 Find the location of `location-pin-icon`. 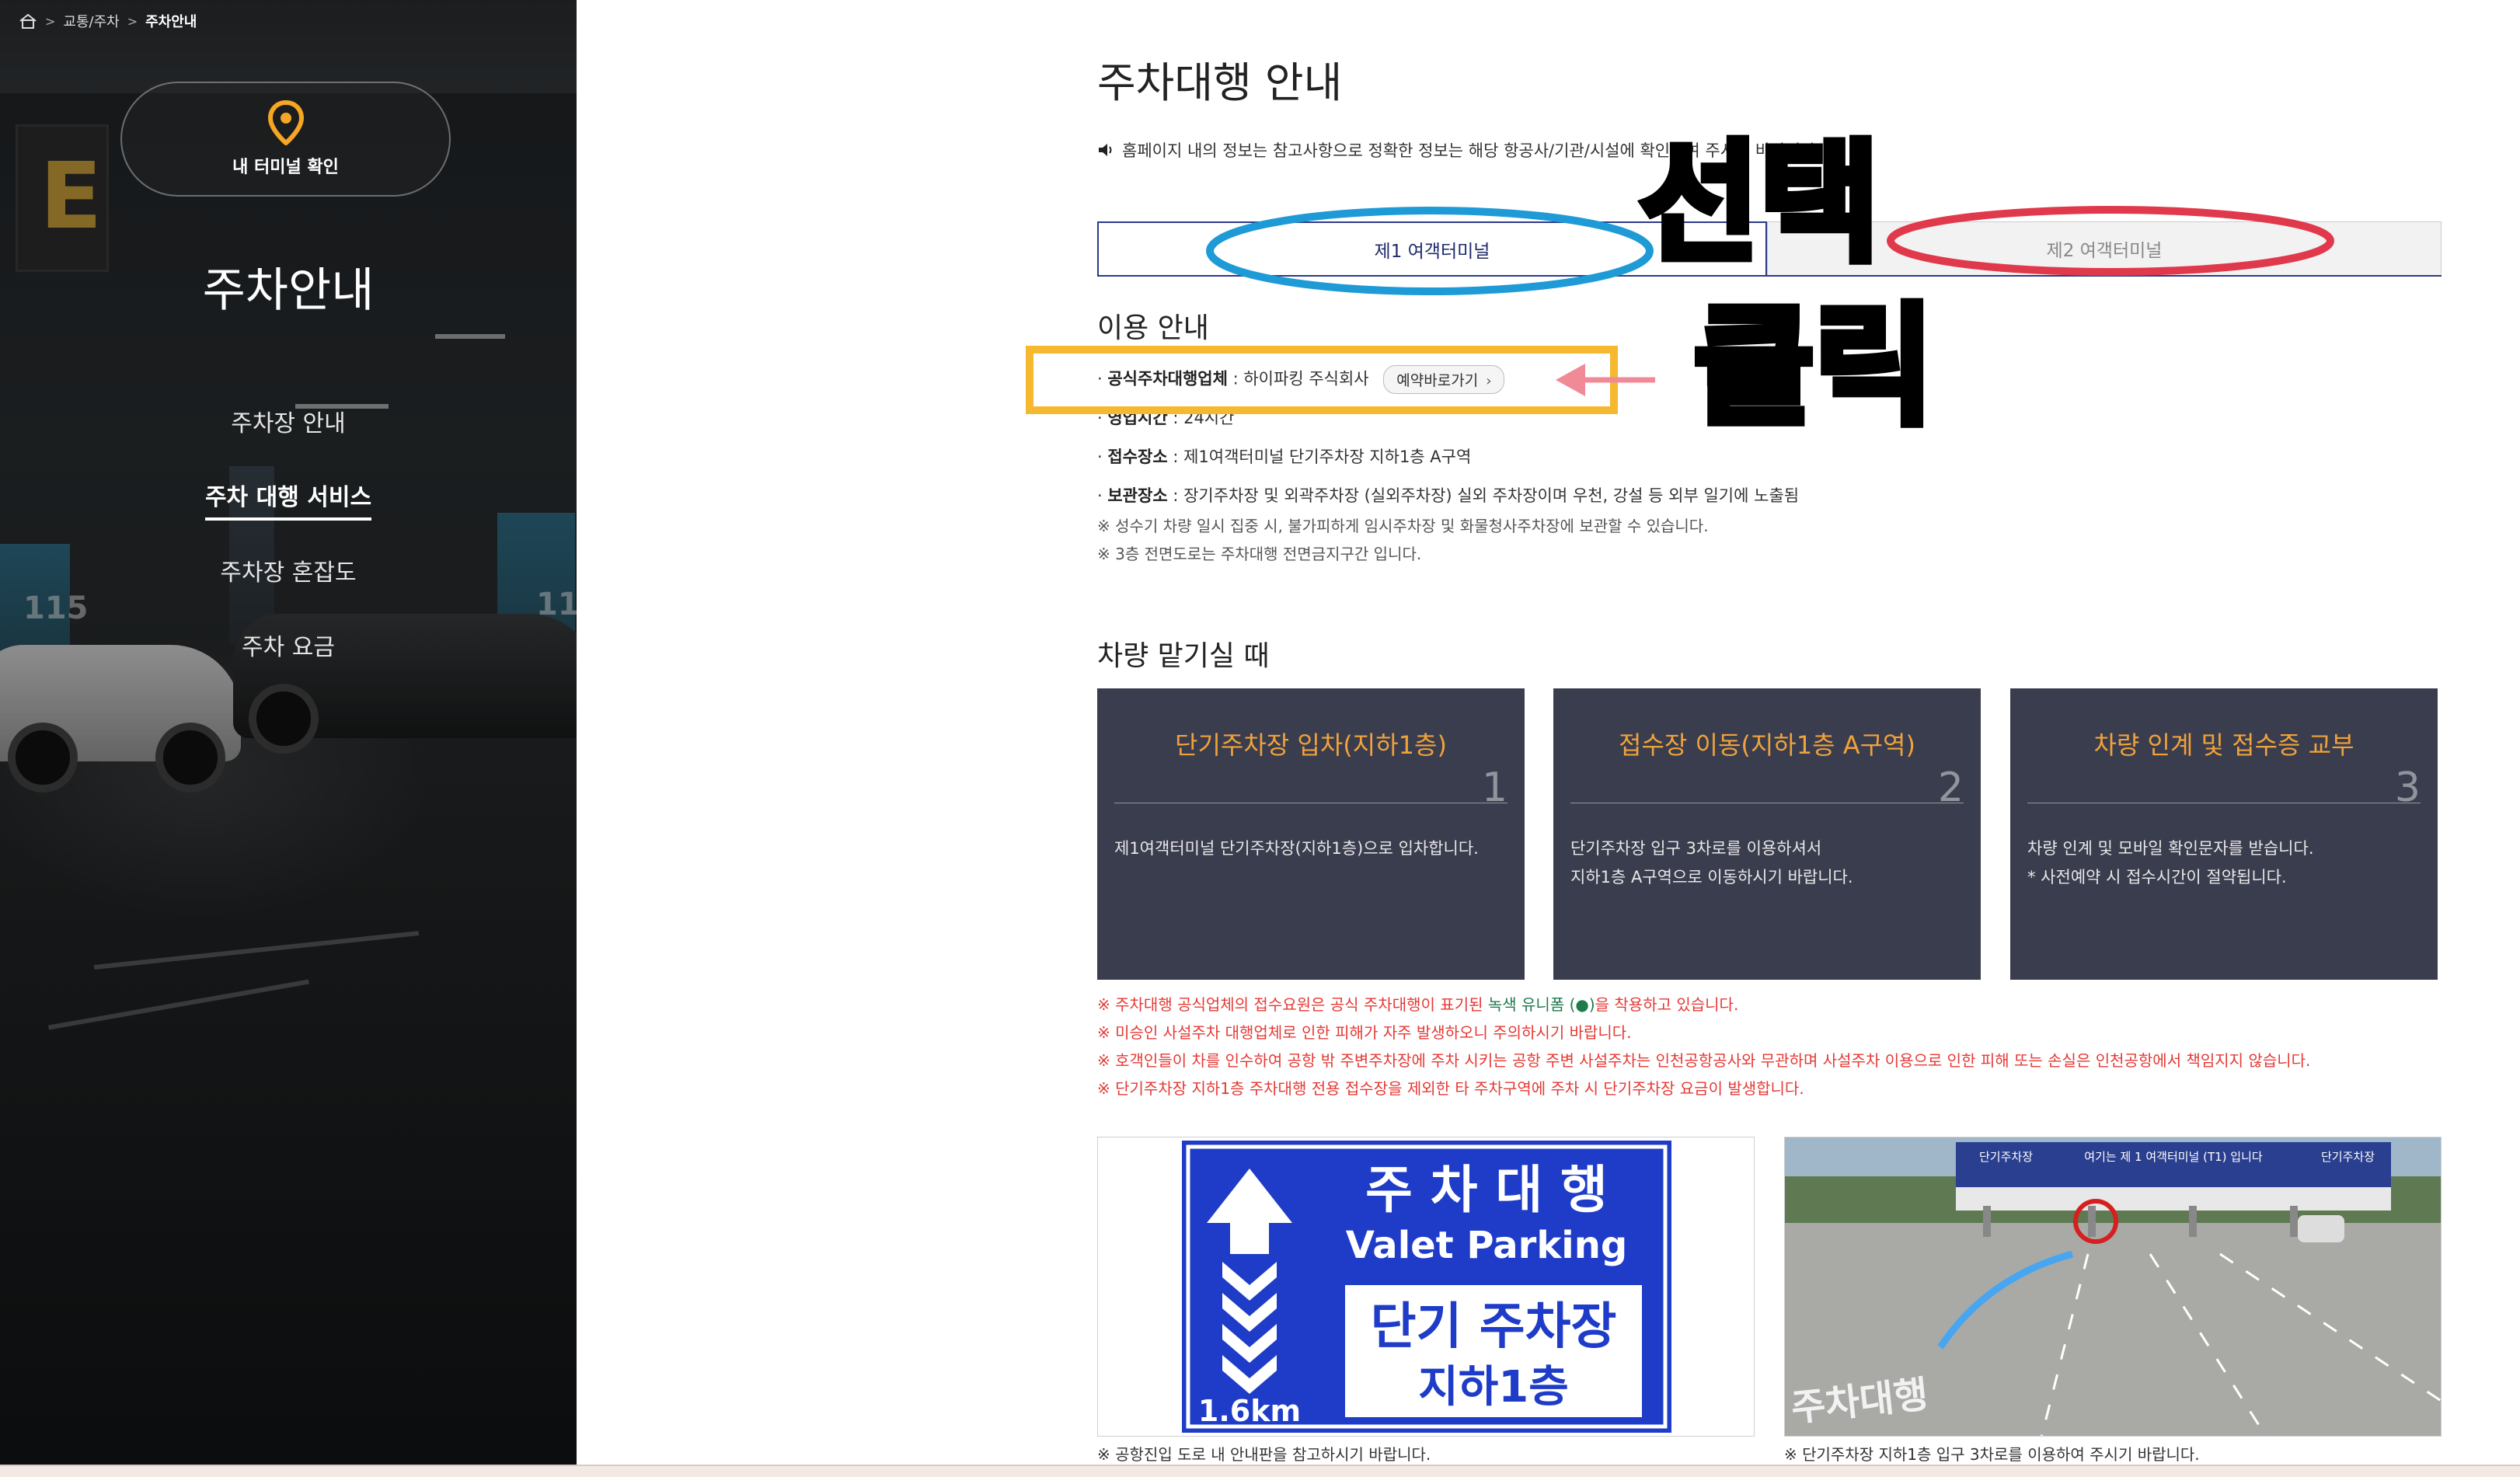

location-pin-icon is located at coordinates (286, 122).